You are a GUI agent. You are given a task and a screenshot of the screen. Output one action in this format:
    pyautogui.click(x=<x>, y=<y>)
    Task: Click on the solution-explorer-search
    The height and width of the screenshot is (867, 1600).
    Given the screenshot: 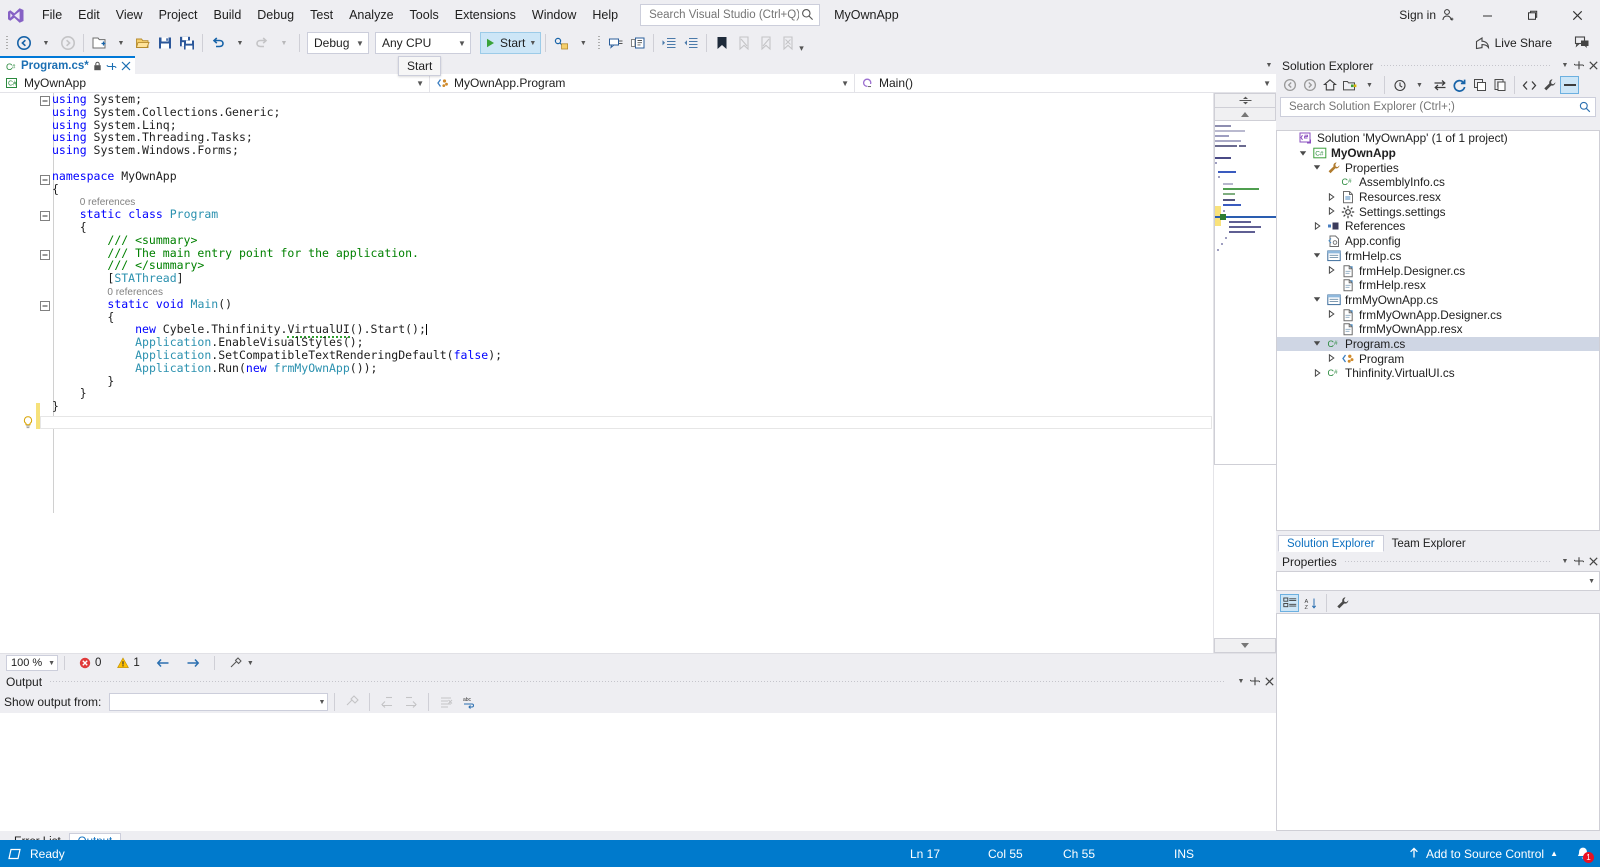 What is the action you would take?
    pyautogui.click(x=1438, y=107)
    